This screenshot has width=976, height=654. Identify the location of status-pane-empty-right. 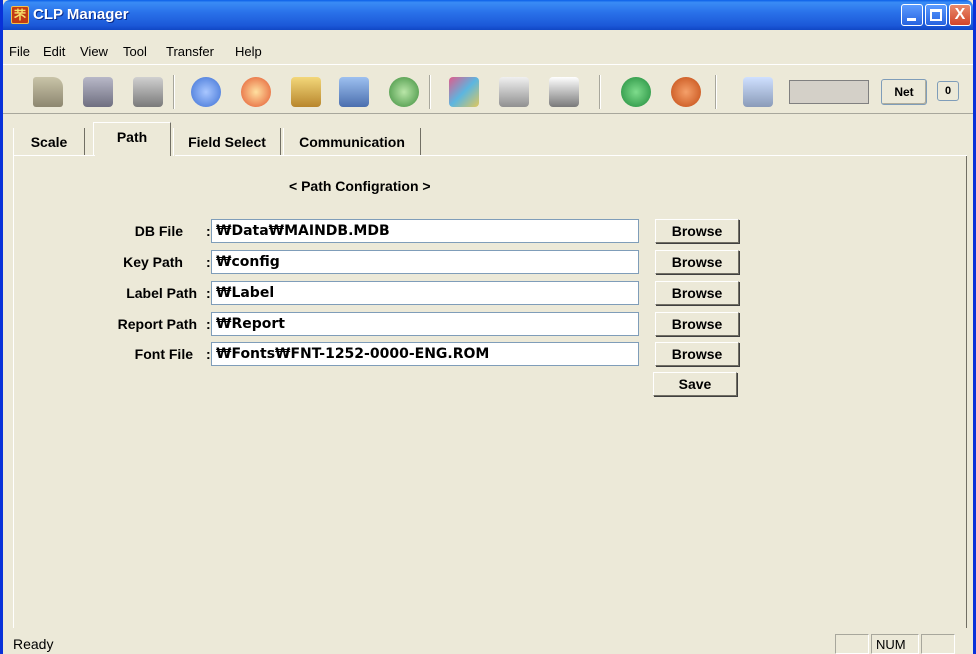
(938, 644).